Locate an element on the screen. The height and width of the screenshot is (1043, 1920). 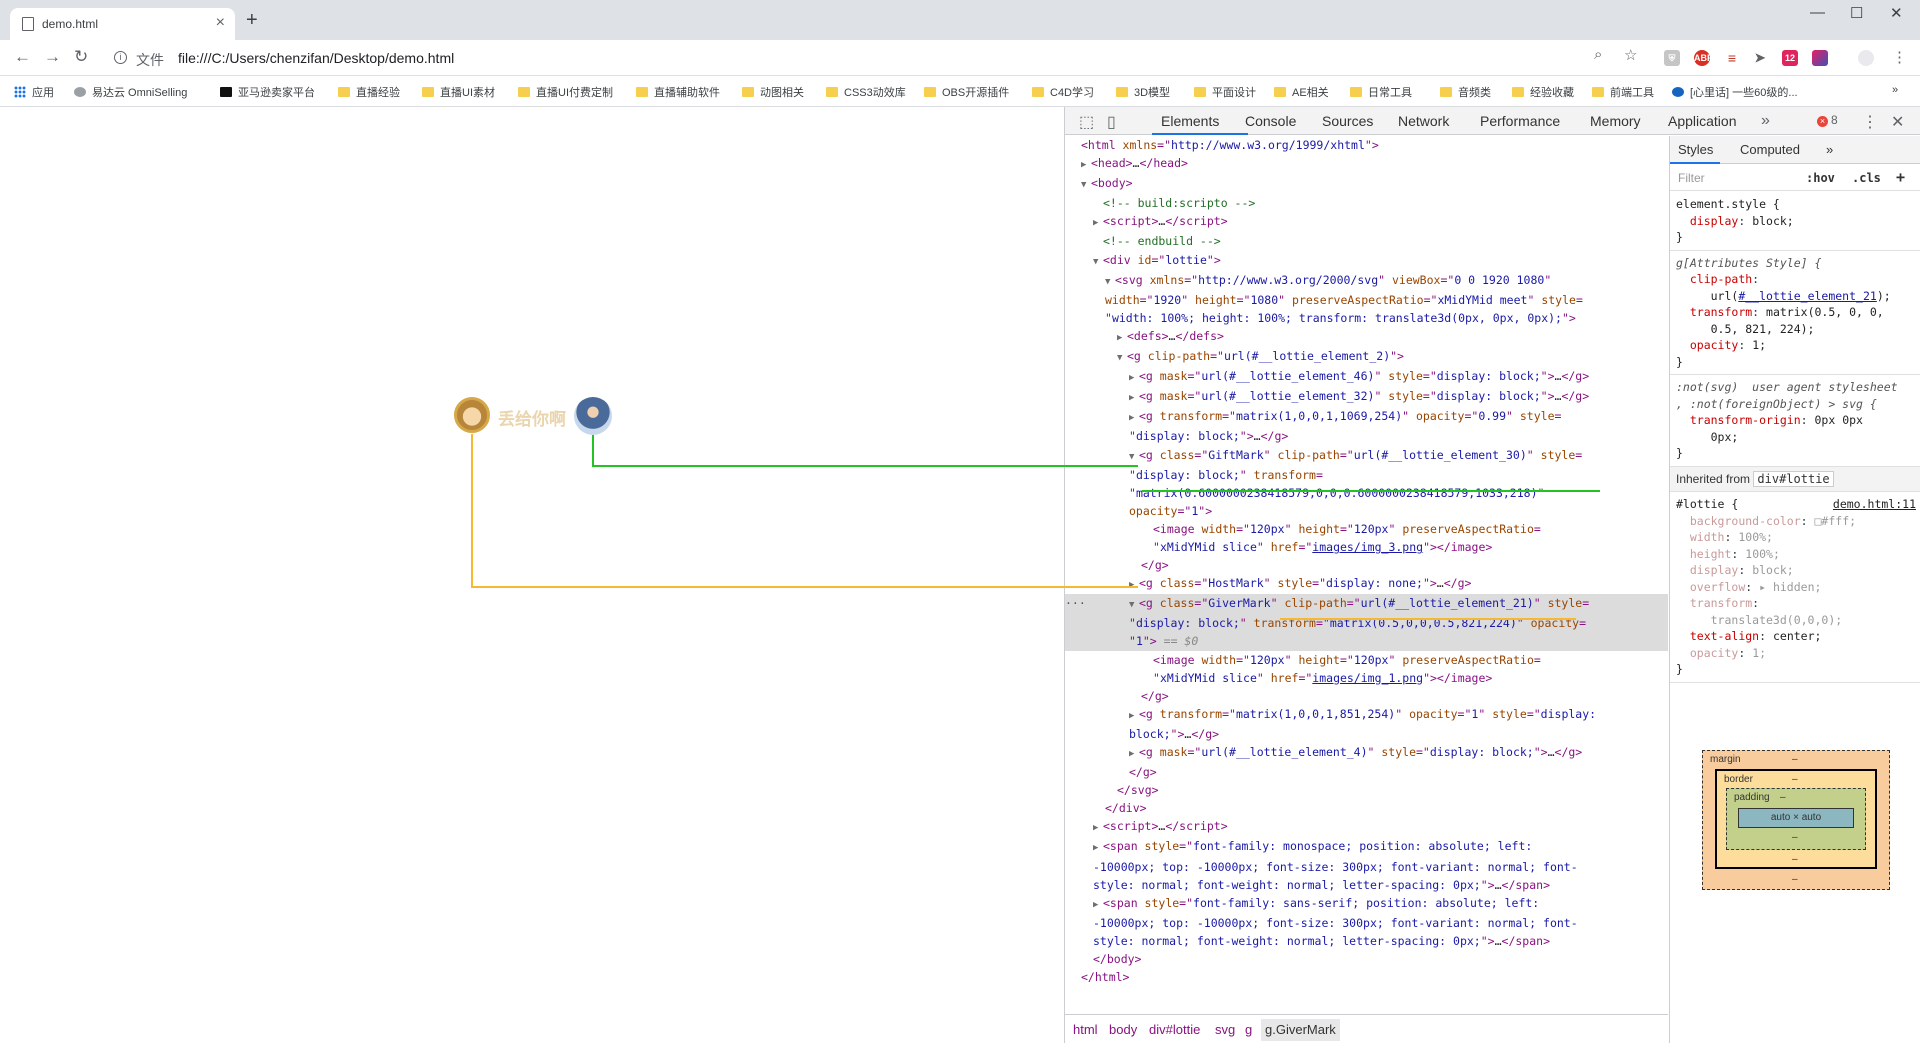
forward-button: → is located at coordinates (52, 57).